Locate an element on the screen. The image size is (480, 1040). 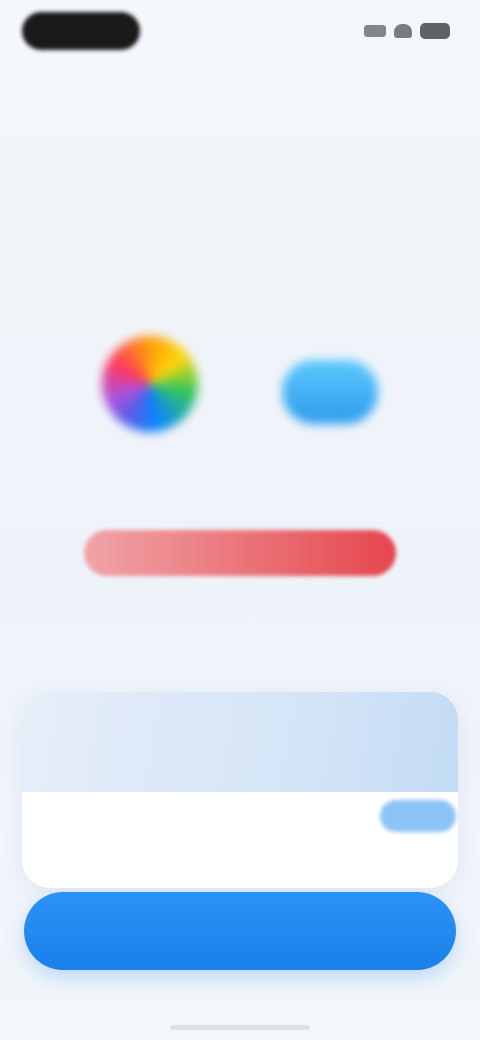
back-button is located at coordinates (81, 31).